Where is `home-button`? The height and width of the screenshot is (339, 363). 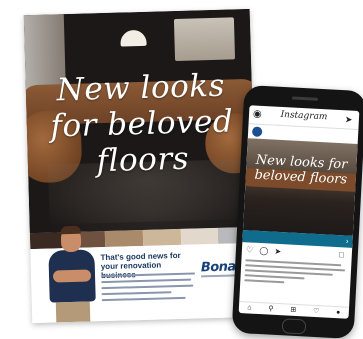
home-button is located at coordinates (294, 326).